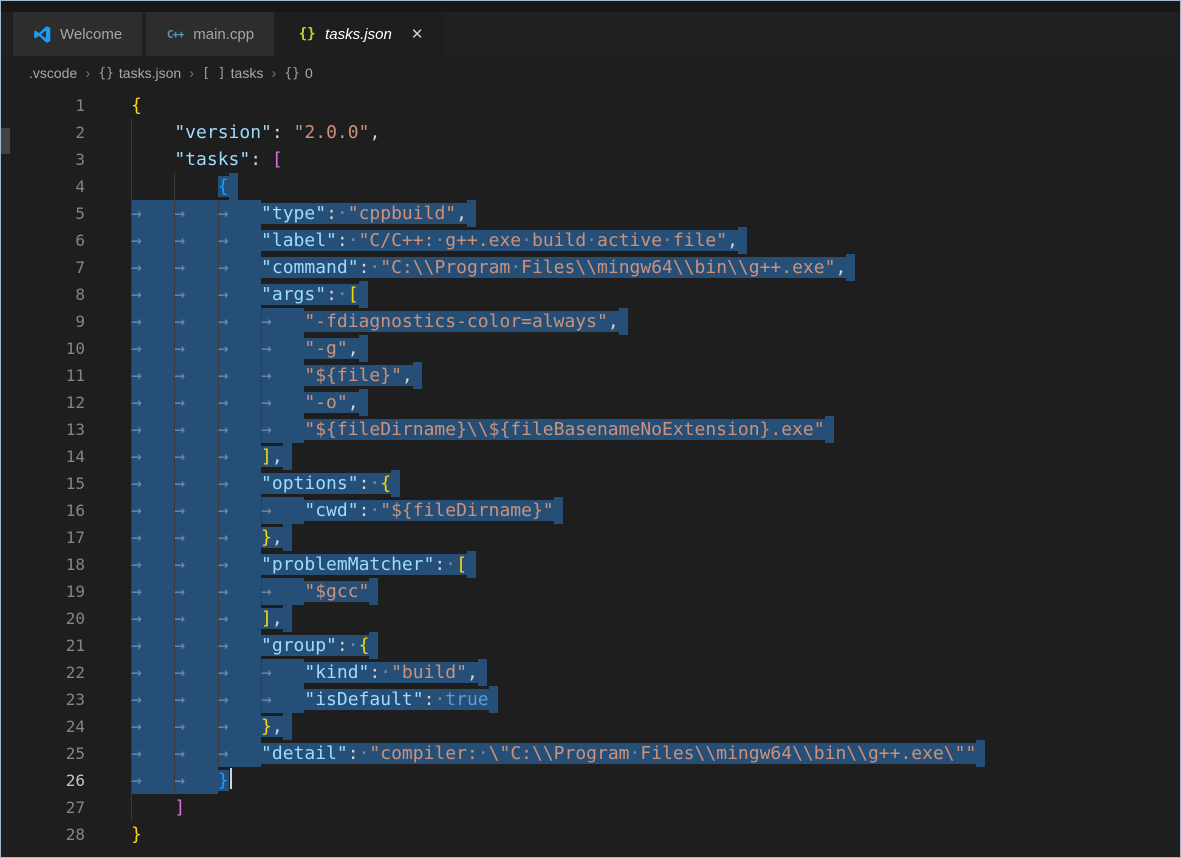 This screenshot has height=858, width=1181. Describe the element at coordinates (43, 294) in the screenshot. I see `line-number: 8` at that location.